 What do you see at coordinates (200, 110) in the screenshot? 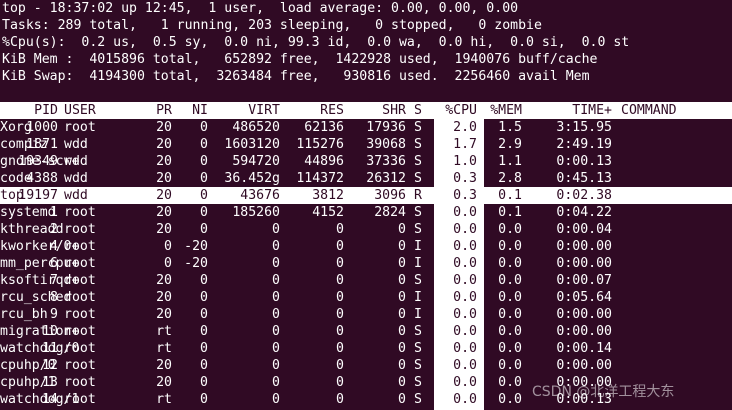
I see `header-ni: NI` at bounding box center [200, 110].